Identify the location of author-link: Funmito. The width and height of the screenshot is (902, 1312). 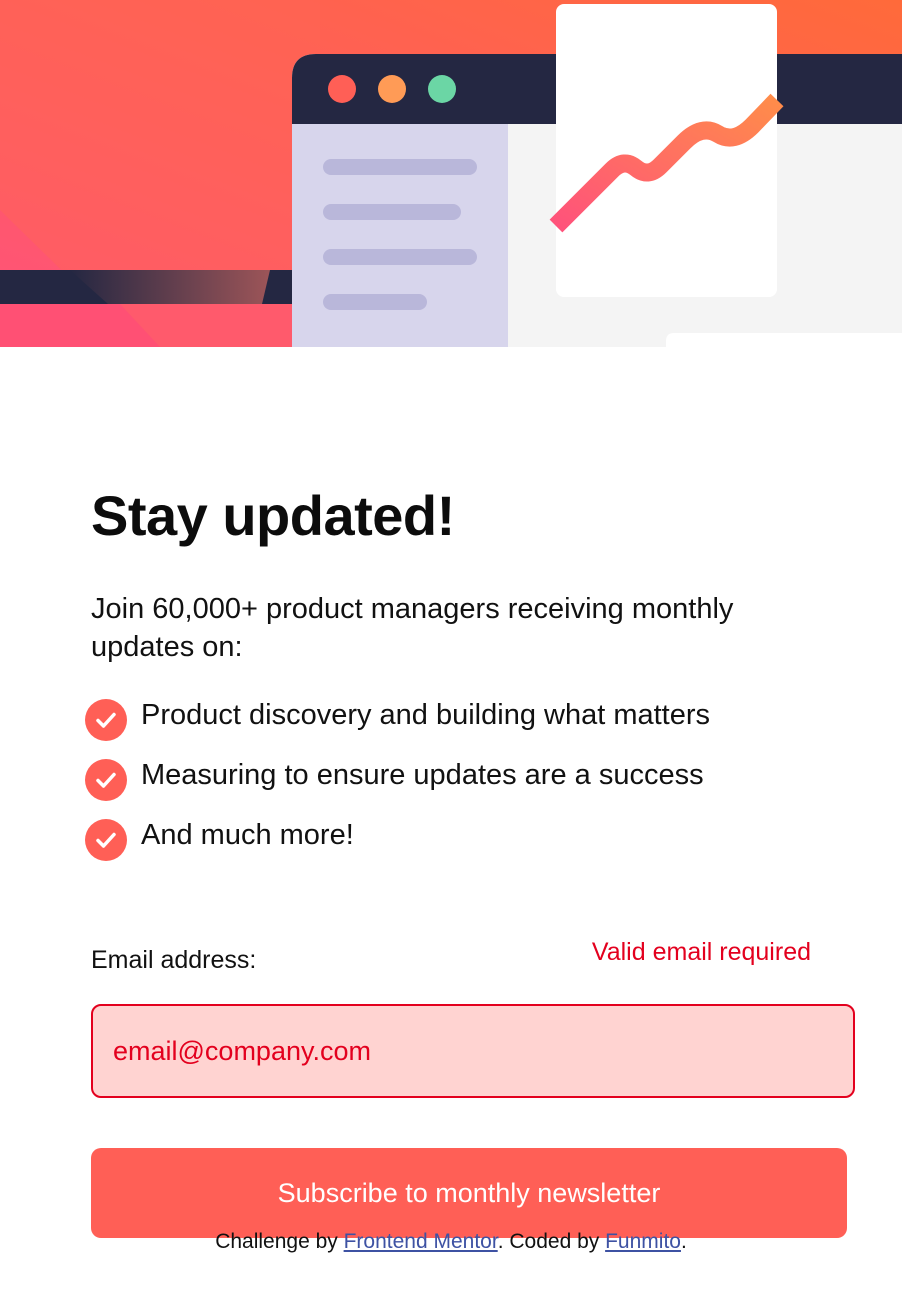
(643, 1241).